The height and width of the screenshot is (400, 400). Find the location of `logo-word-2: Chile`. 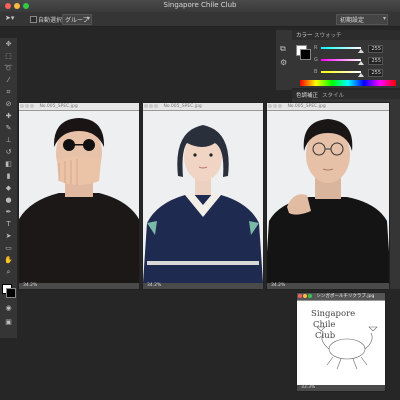

logo-word-2: Chile is located at coordinates (324, 325).